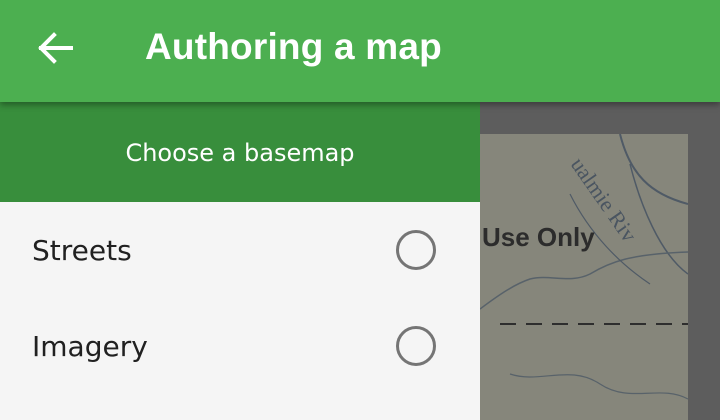 Image resolution: width=720 pixels, height=420 pixels. Describe the element at coordinates (538, 237) in the screenshot. I see `map-overlay-text: Use Only` at that location.